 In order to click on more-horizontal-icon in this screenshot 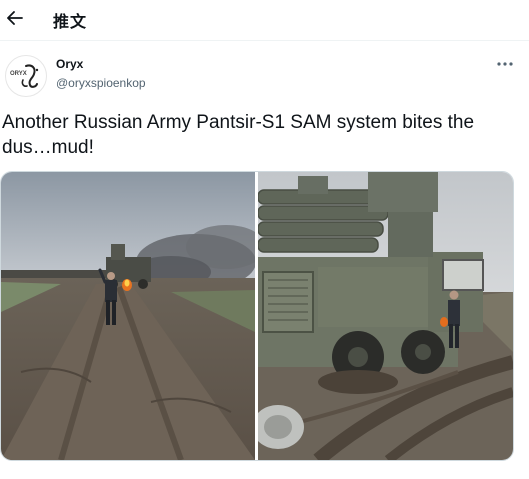, I will do `click(505, 64)`.